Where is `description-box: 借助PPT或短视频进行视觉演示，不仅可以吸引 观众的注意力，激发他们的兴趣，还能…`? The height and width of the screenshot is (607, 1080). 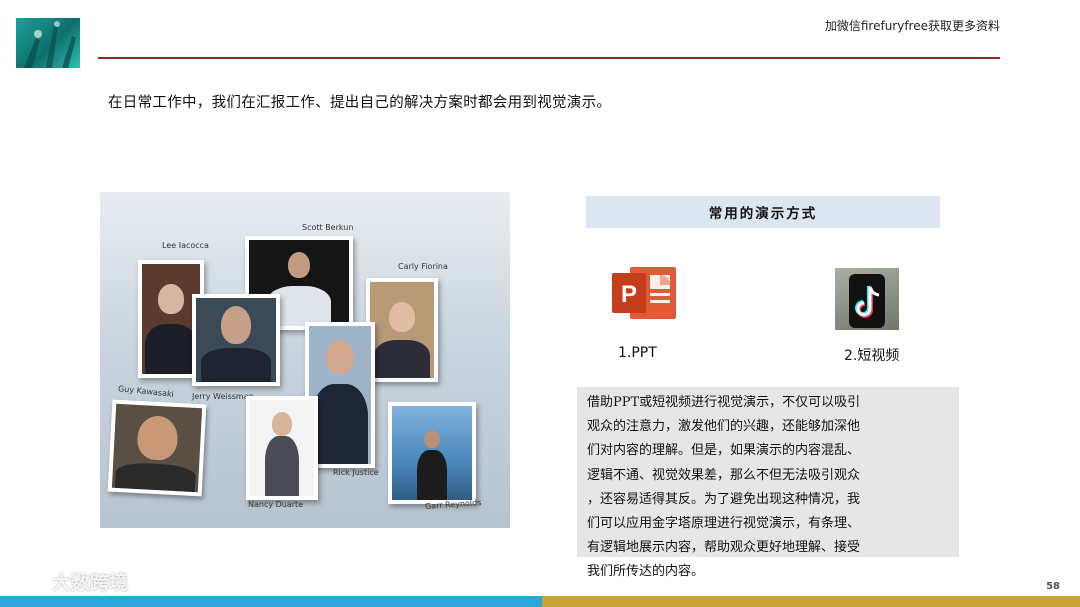 description-box: 借助PPT或短视频进行视觉演示，不仅可以吸引 观众的注意力，激发他们的兴趣，还能… is located at coordinates (768, 483).